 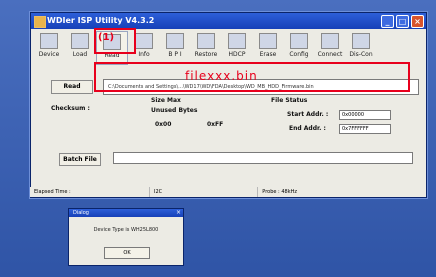 I want to click on checksum-label: Checksum :, so click(x=70, y=108).